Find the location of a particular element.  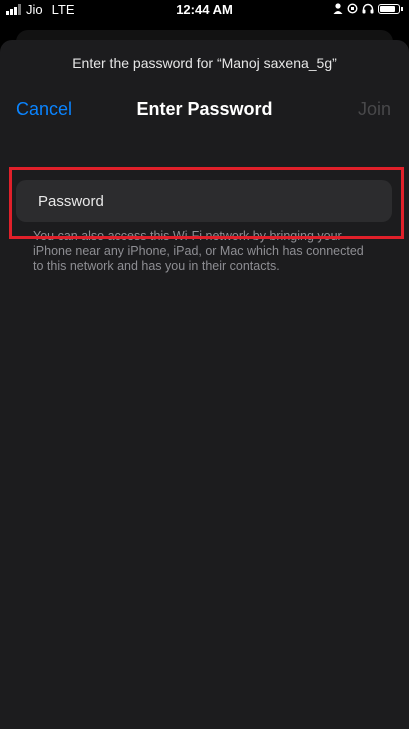

battery-tip is located at coordinates (402, 8).